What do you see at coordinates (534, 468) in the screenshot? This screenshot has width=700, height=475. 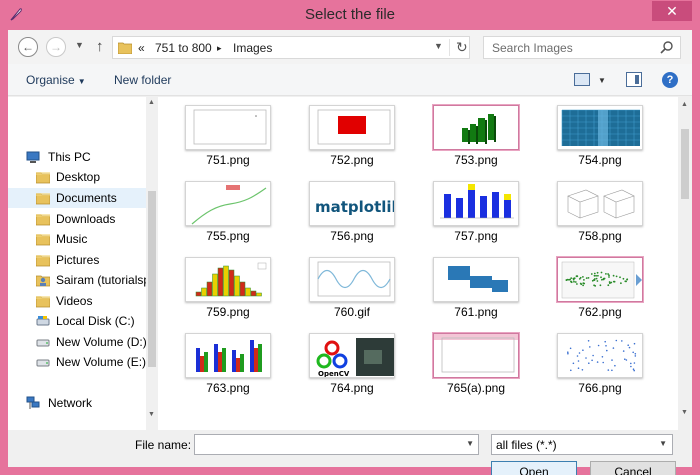 I see `open-button: Open` at bounding box center [534, 468].